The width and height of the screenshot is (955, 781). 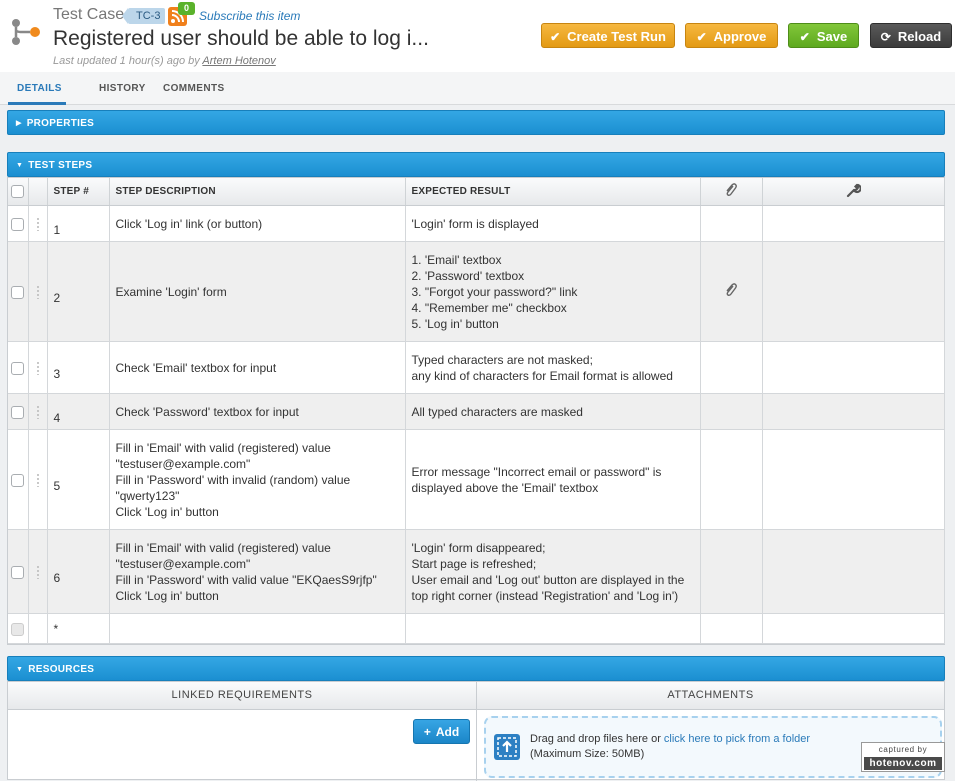 What do you see at coordinates (60, 123) in the screenshot?
I see `properties-section-title: PROPERTIES` at bounding box center [60, 123].